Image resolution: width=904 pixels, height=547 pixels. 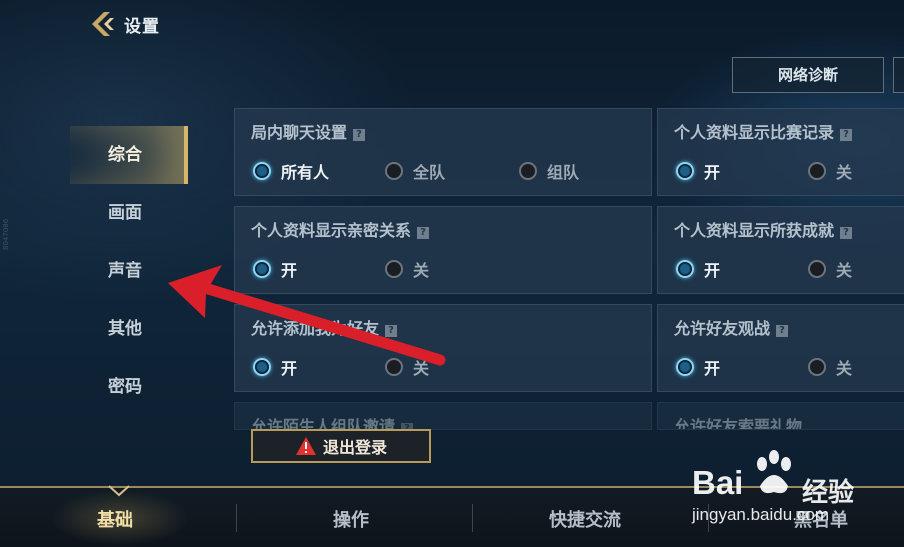 What do you see at coordinates (774, 472) in the screenshot?
I see `paw-icon` at bounding box center [774, 472].